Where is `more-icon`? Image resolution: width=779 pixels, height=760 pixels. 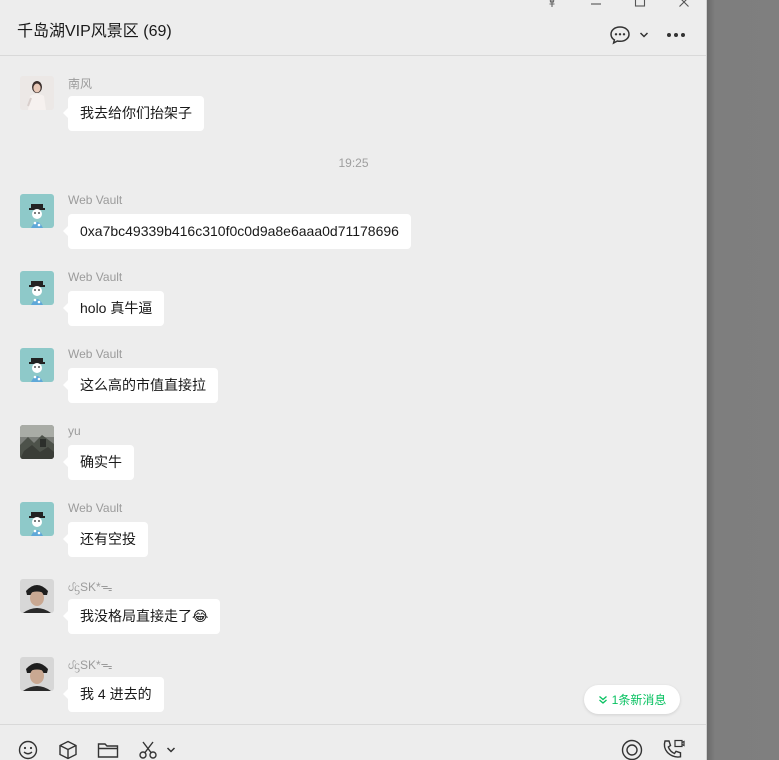 more-icon is located at coordinates (676, 35).